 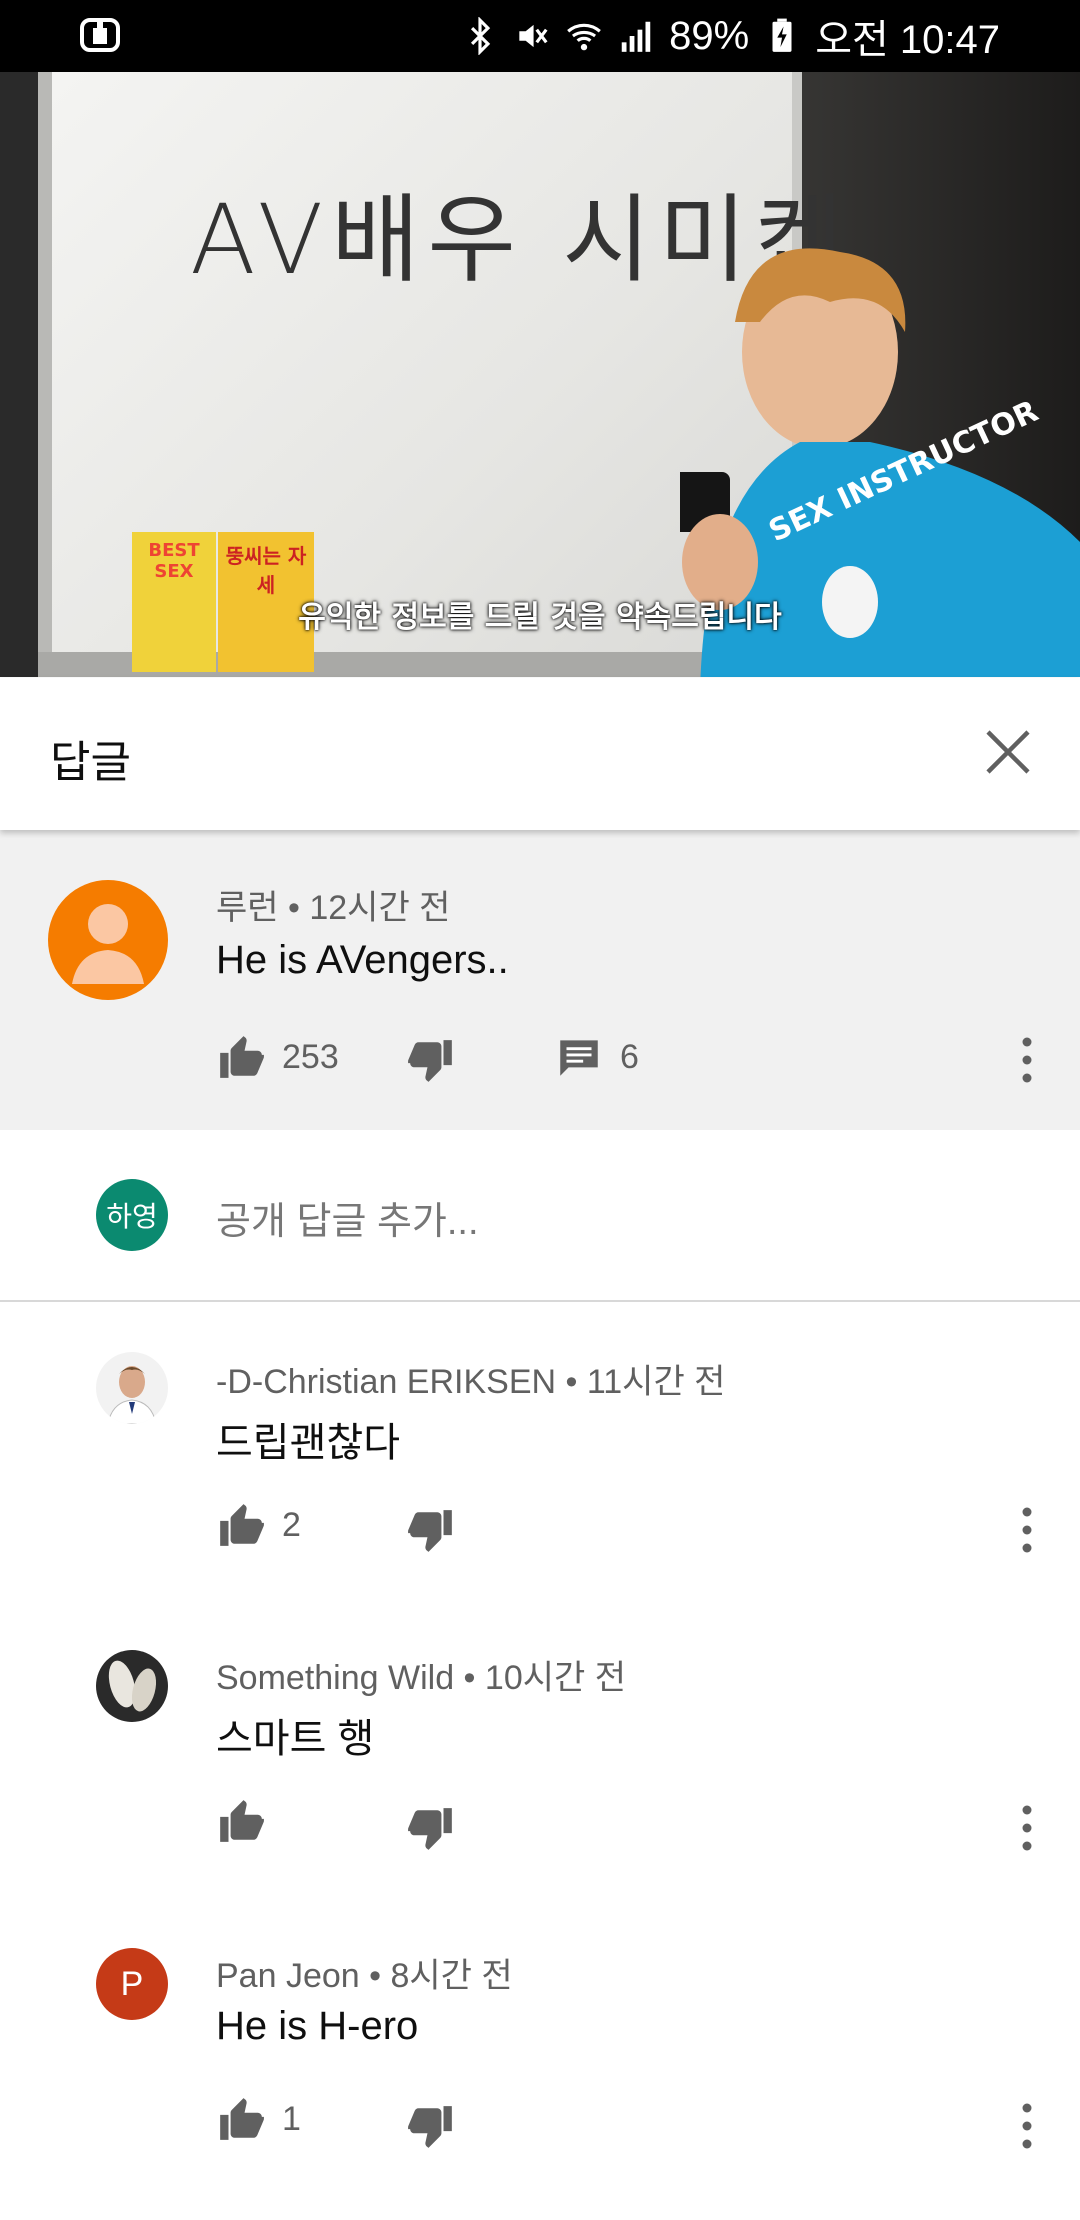 What do you see at coordinates (579, 1058) in the screenshot?
I see `comment-icon` at bounding box center [579, 1058].